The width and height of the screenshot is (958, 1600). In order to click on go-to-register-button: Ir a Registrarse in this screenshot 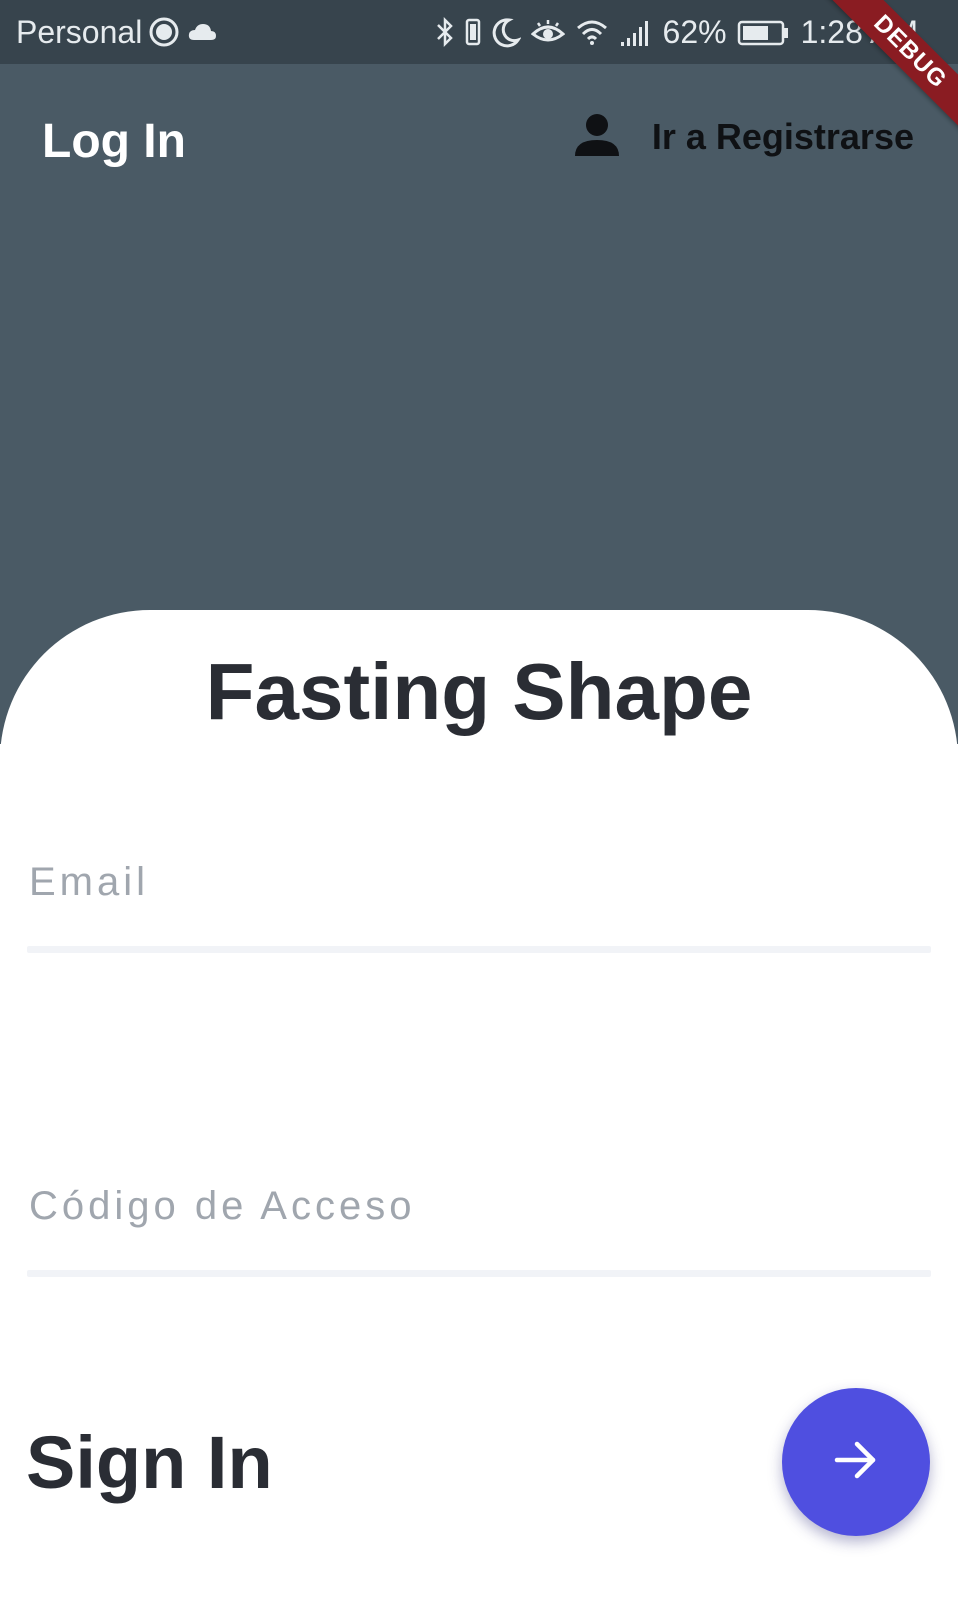, I will do `click(744, 137)`.